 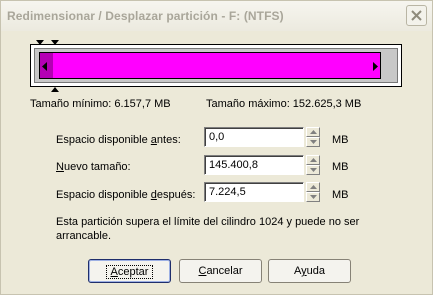 I want to click on space-after-up-button, so click(x=313, y=187).